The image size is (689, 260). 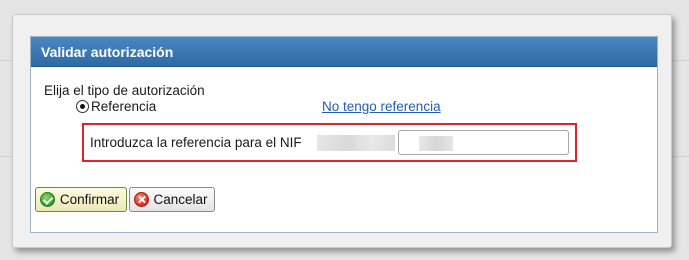 I want to click on reference-radio, so click(x=82, y=106).